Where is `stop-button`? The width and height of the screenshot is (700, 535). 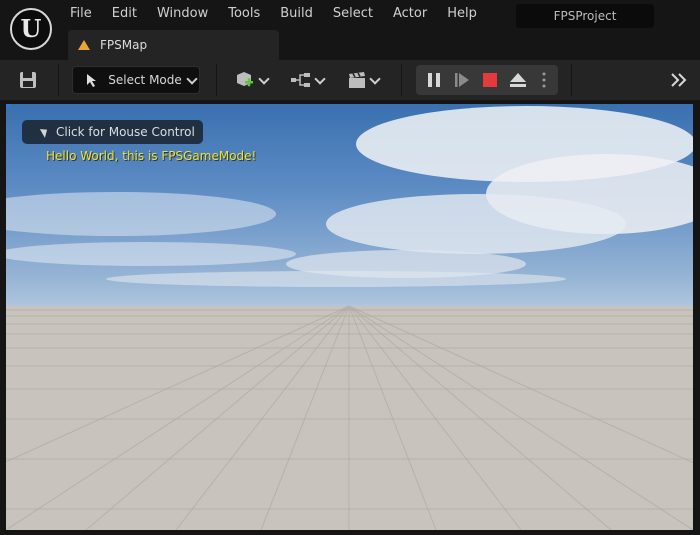
stop-button is located at coordinates (490, 80).